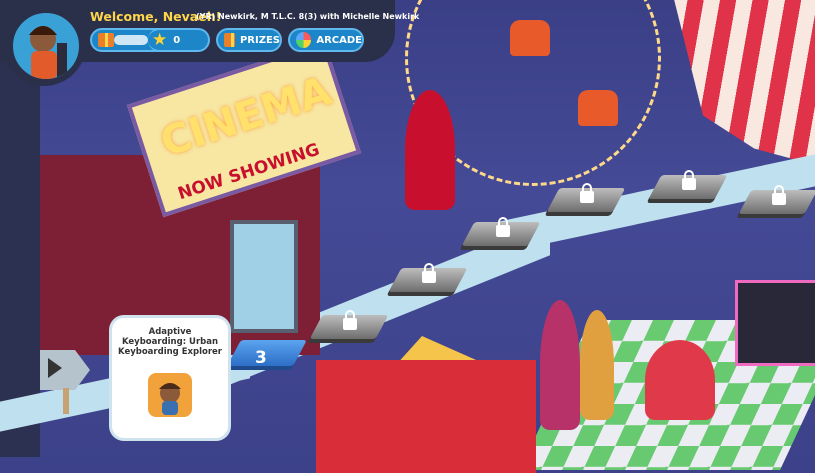 The image size is (815, 473). I want to click on activity-thumbnail, so click(170, 395).